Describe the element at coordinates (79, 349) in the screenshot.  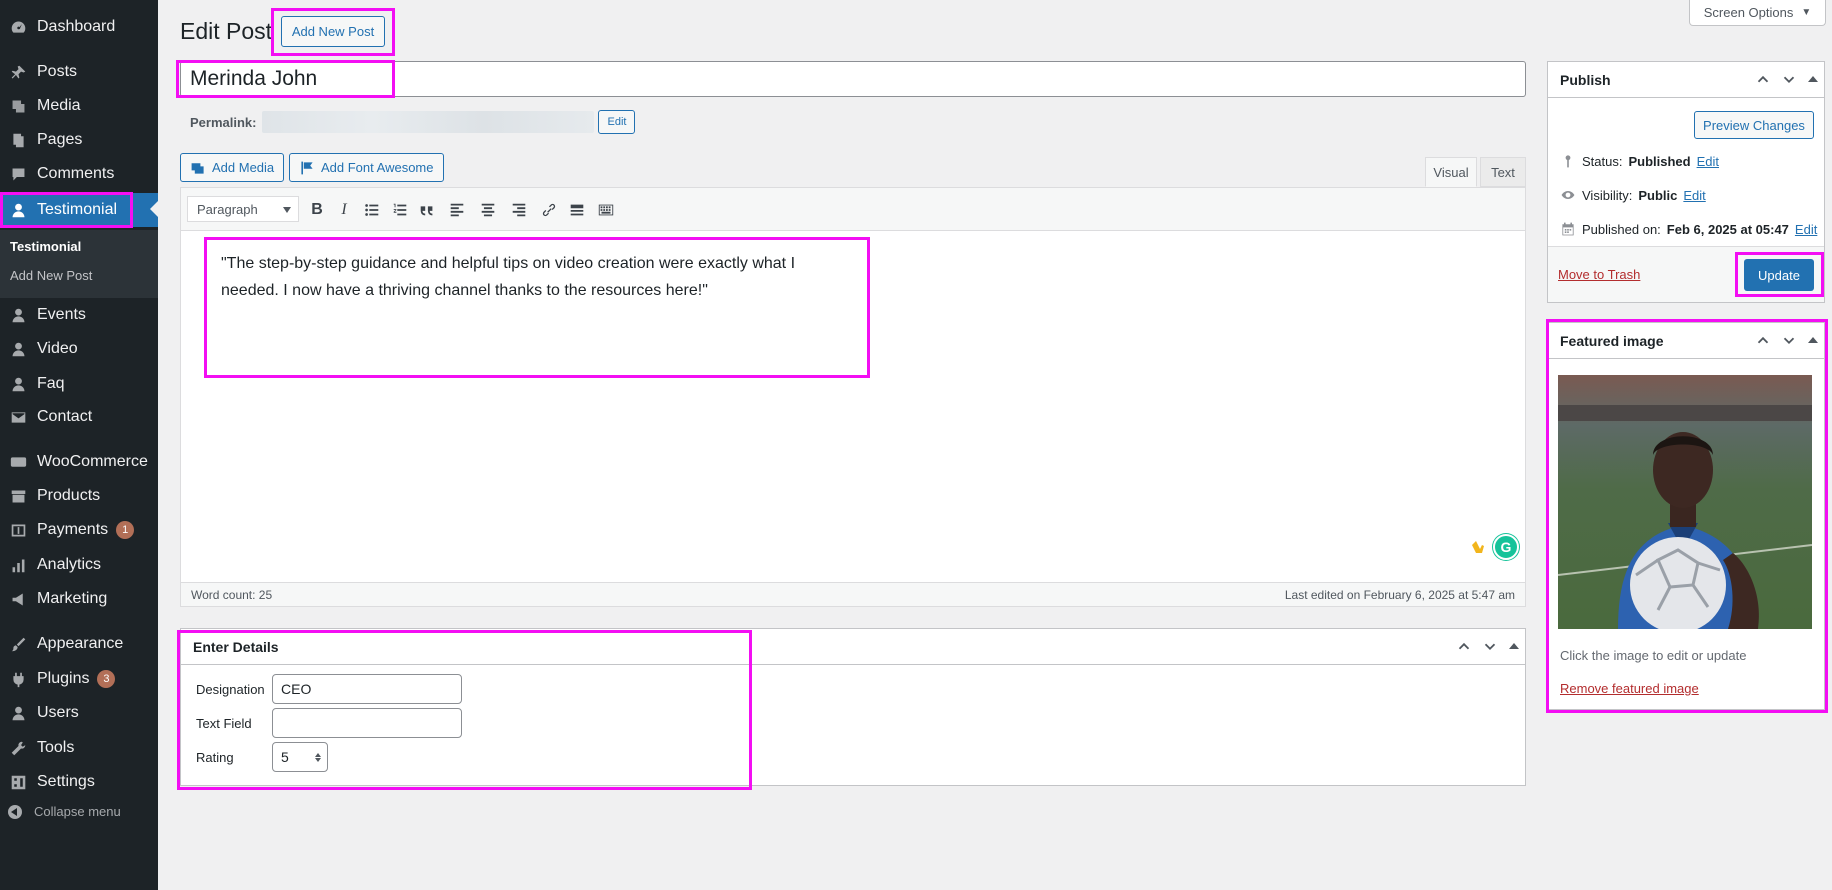
I see `sidebar-item-video: Video` at that location.